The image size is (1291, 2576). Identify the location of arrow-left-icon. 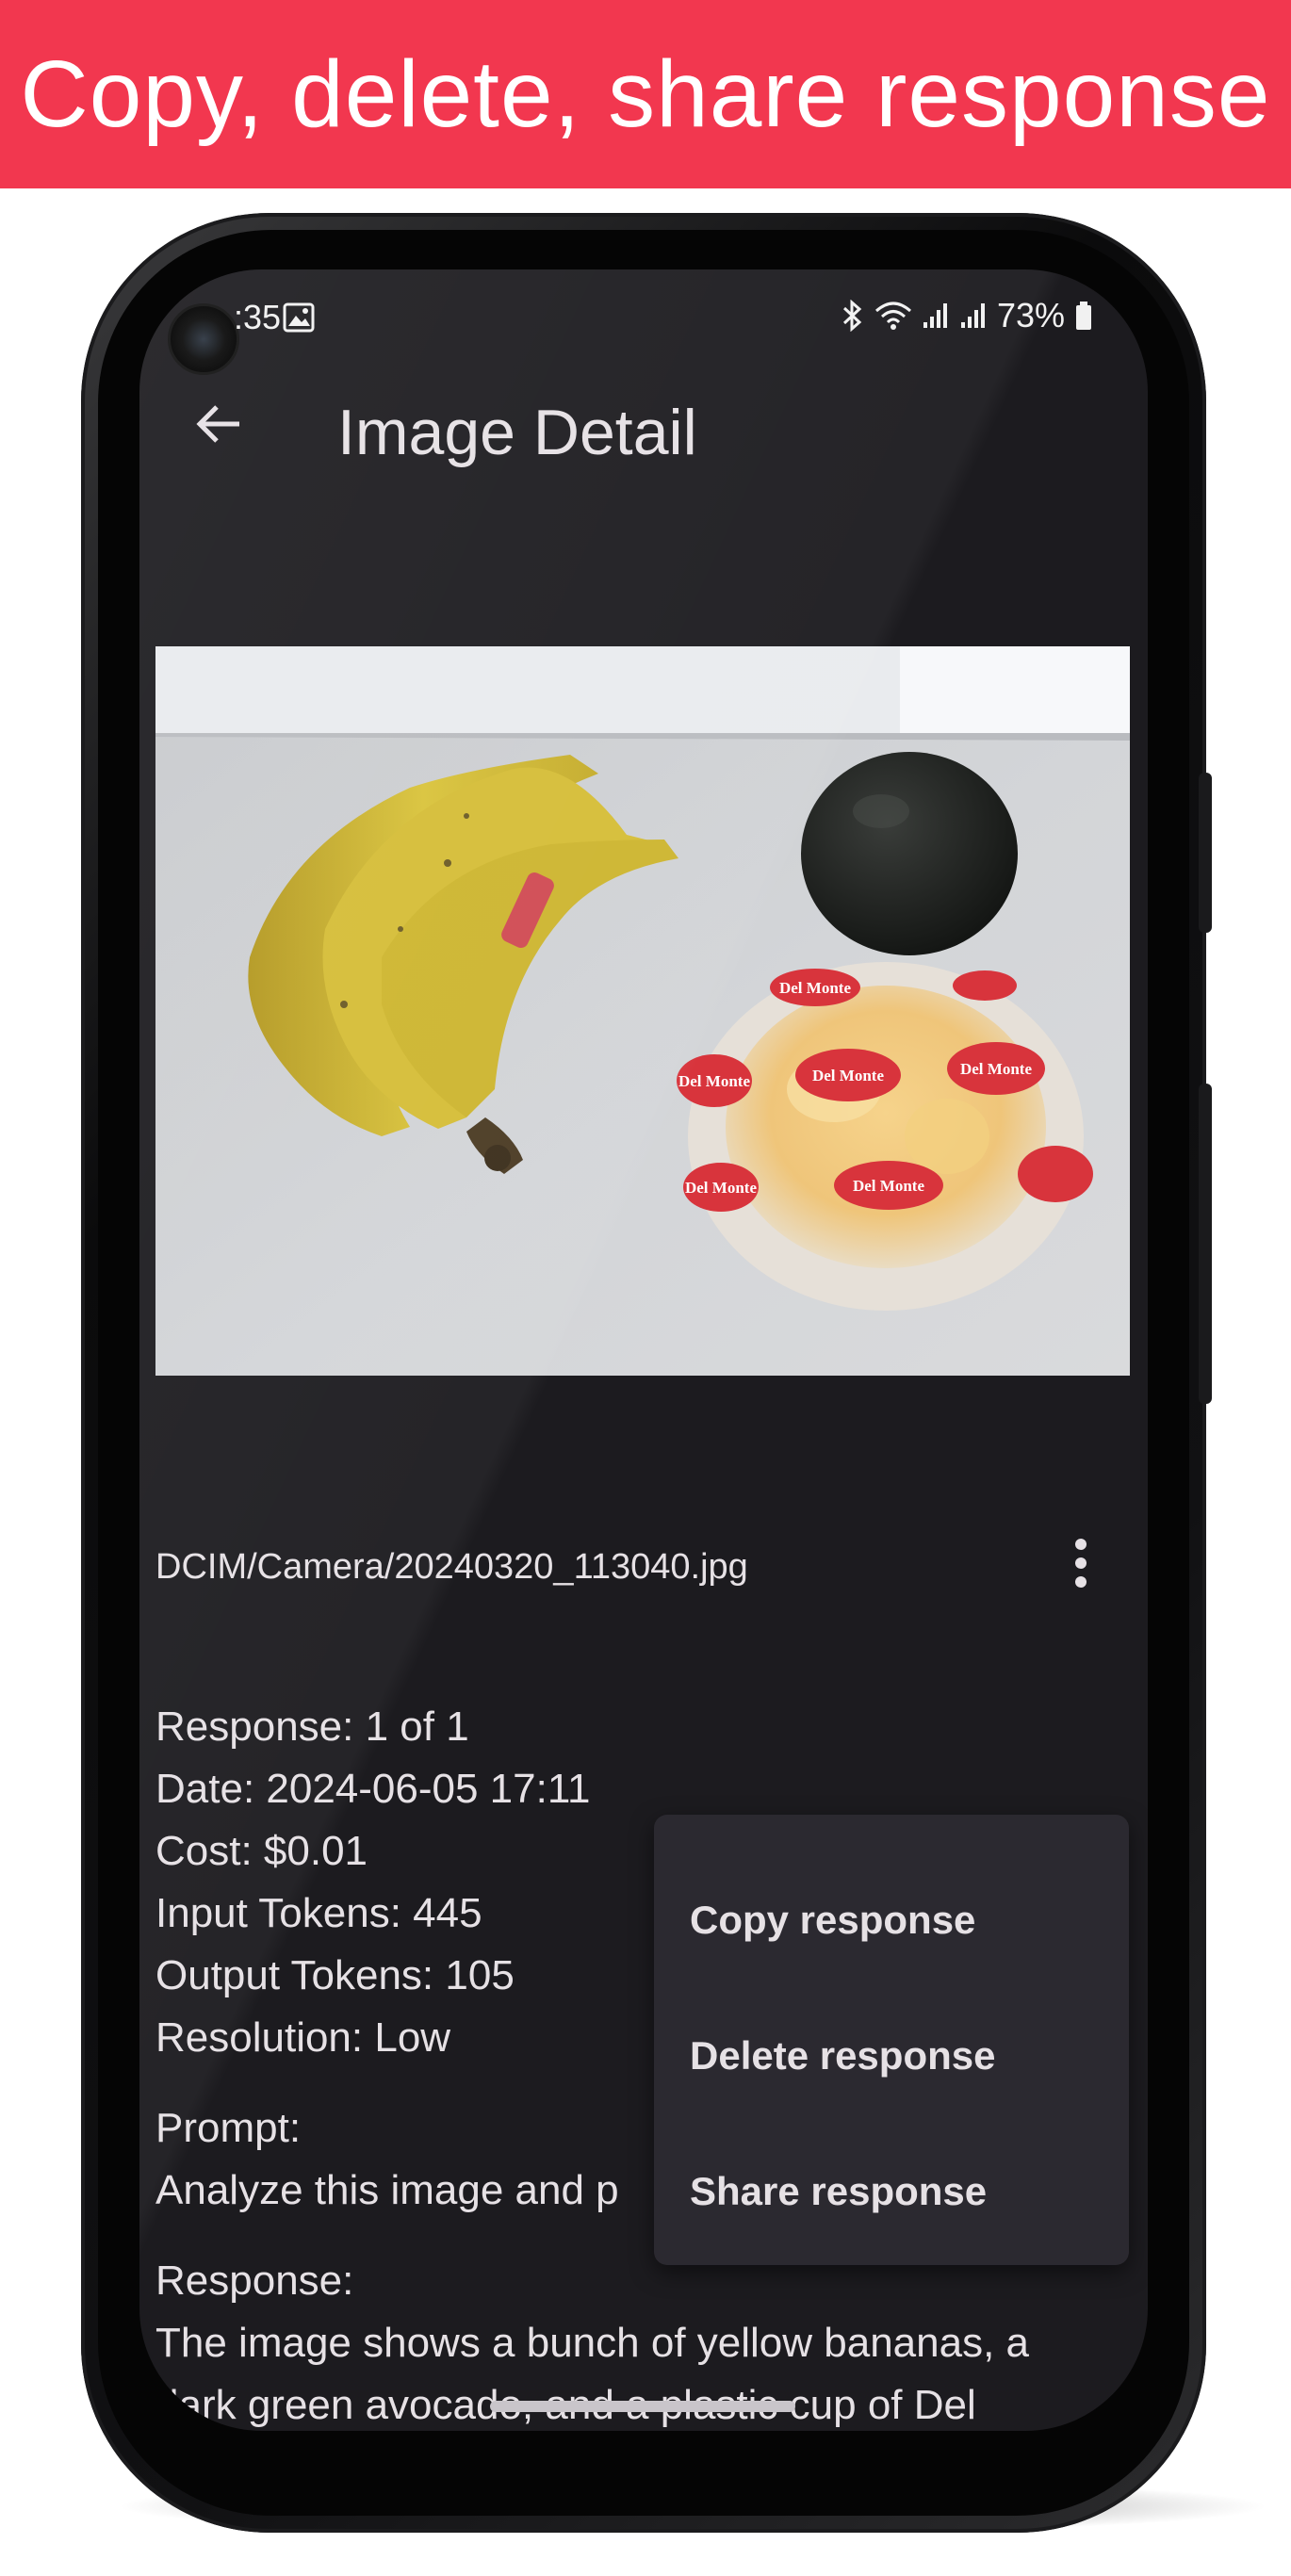
(219, 426).